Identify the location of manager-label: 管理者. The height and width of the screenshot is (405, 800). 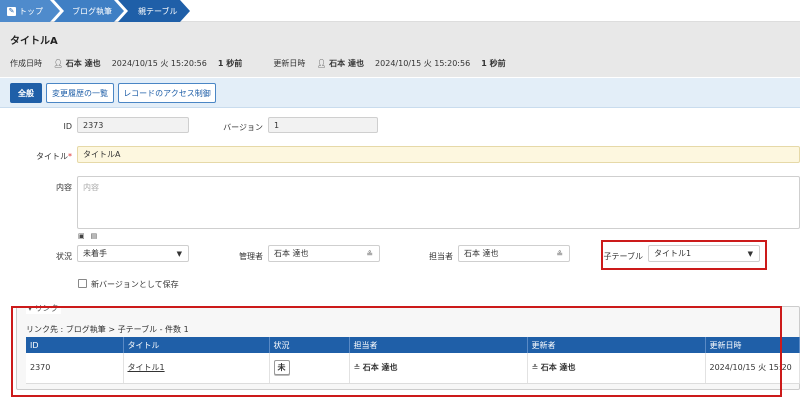
(251, 256).